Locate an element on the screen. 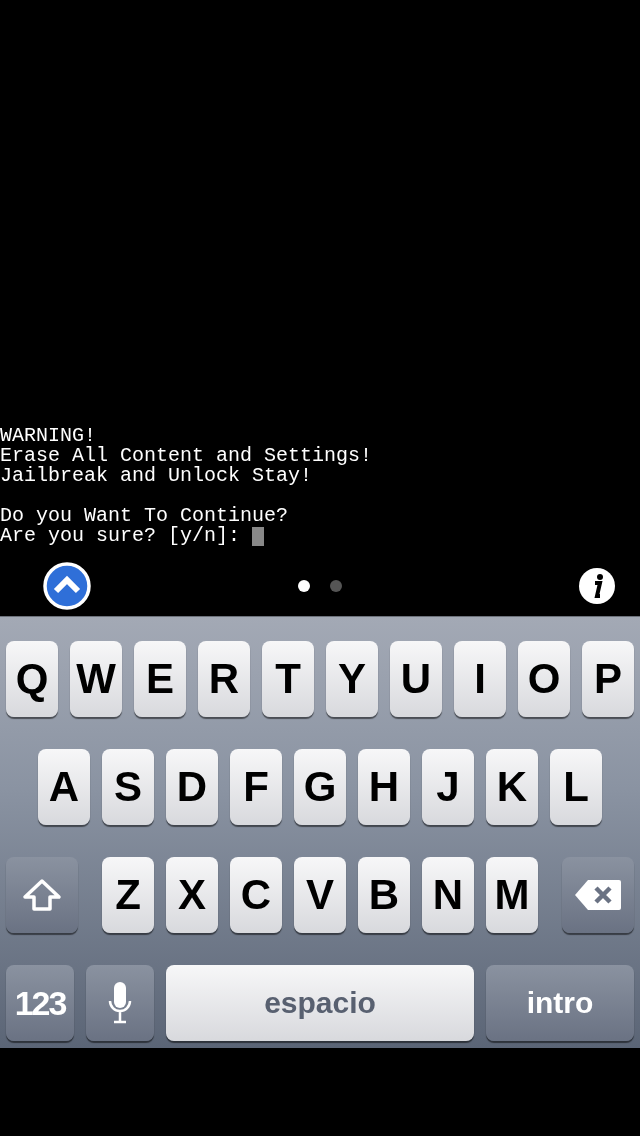 This screenshot has width=640, height=1136. letter-key: A is located at coordinates (64, 787).